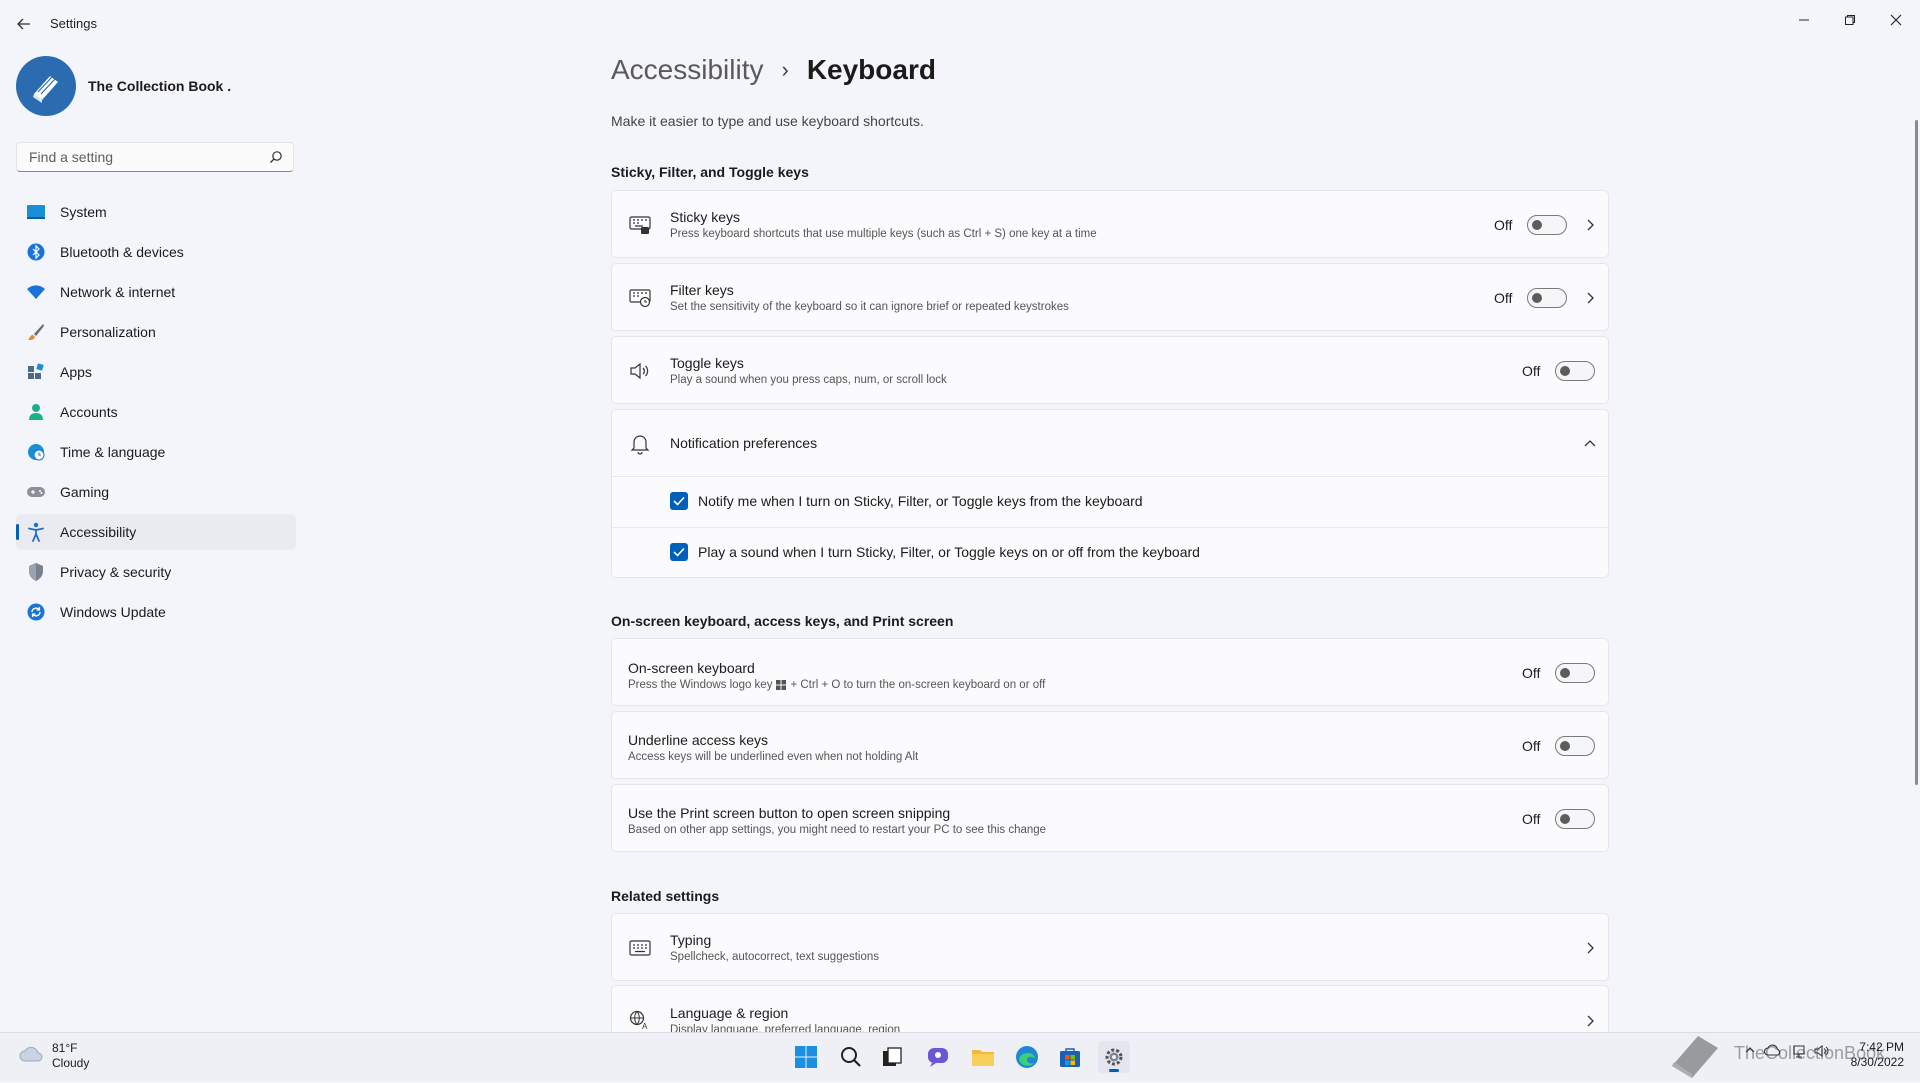 This screenshot has width=1920, height=1083. Describe the element at coordinates (1881, 1047) in the screenshot. I see `clock-time: 7:42 PM` at that location.